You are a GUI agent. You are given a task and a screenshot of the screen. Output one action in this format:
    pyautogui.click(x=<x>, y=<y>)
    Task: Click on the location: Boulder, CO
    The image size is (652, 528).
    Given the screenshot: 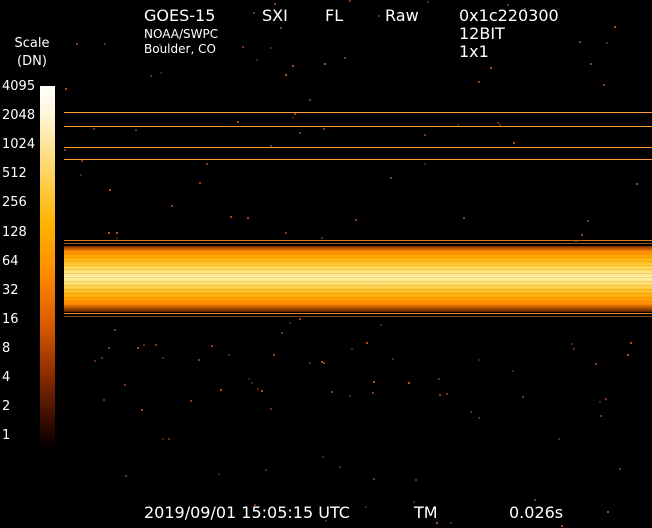 What is the action you would take?
    pyautogui.click(x=180, y=49)
    